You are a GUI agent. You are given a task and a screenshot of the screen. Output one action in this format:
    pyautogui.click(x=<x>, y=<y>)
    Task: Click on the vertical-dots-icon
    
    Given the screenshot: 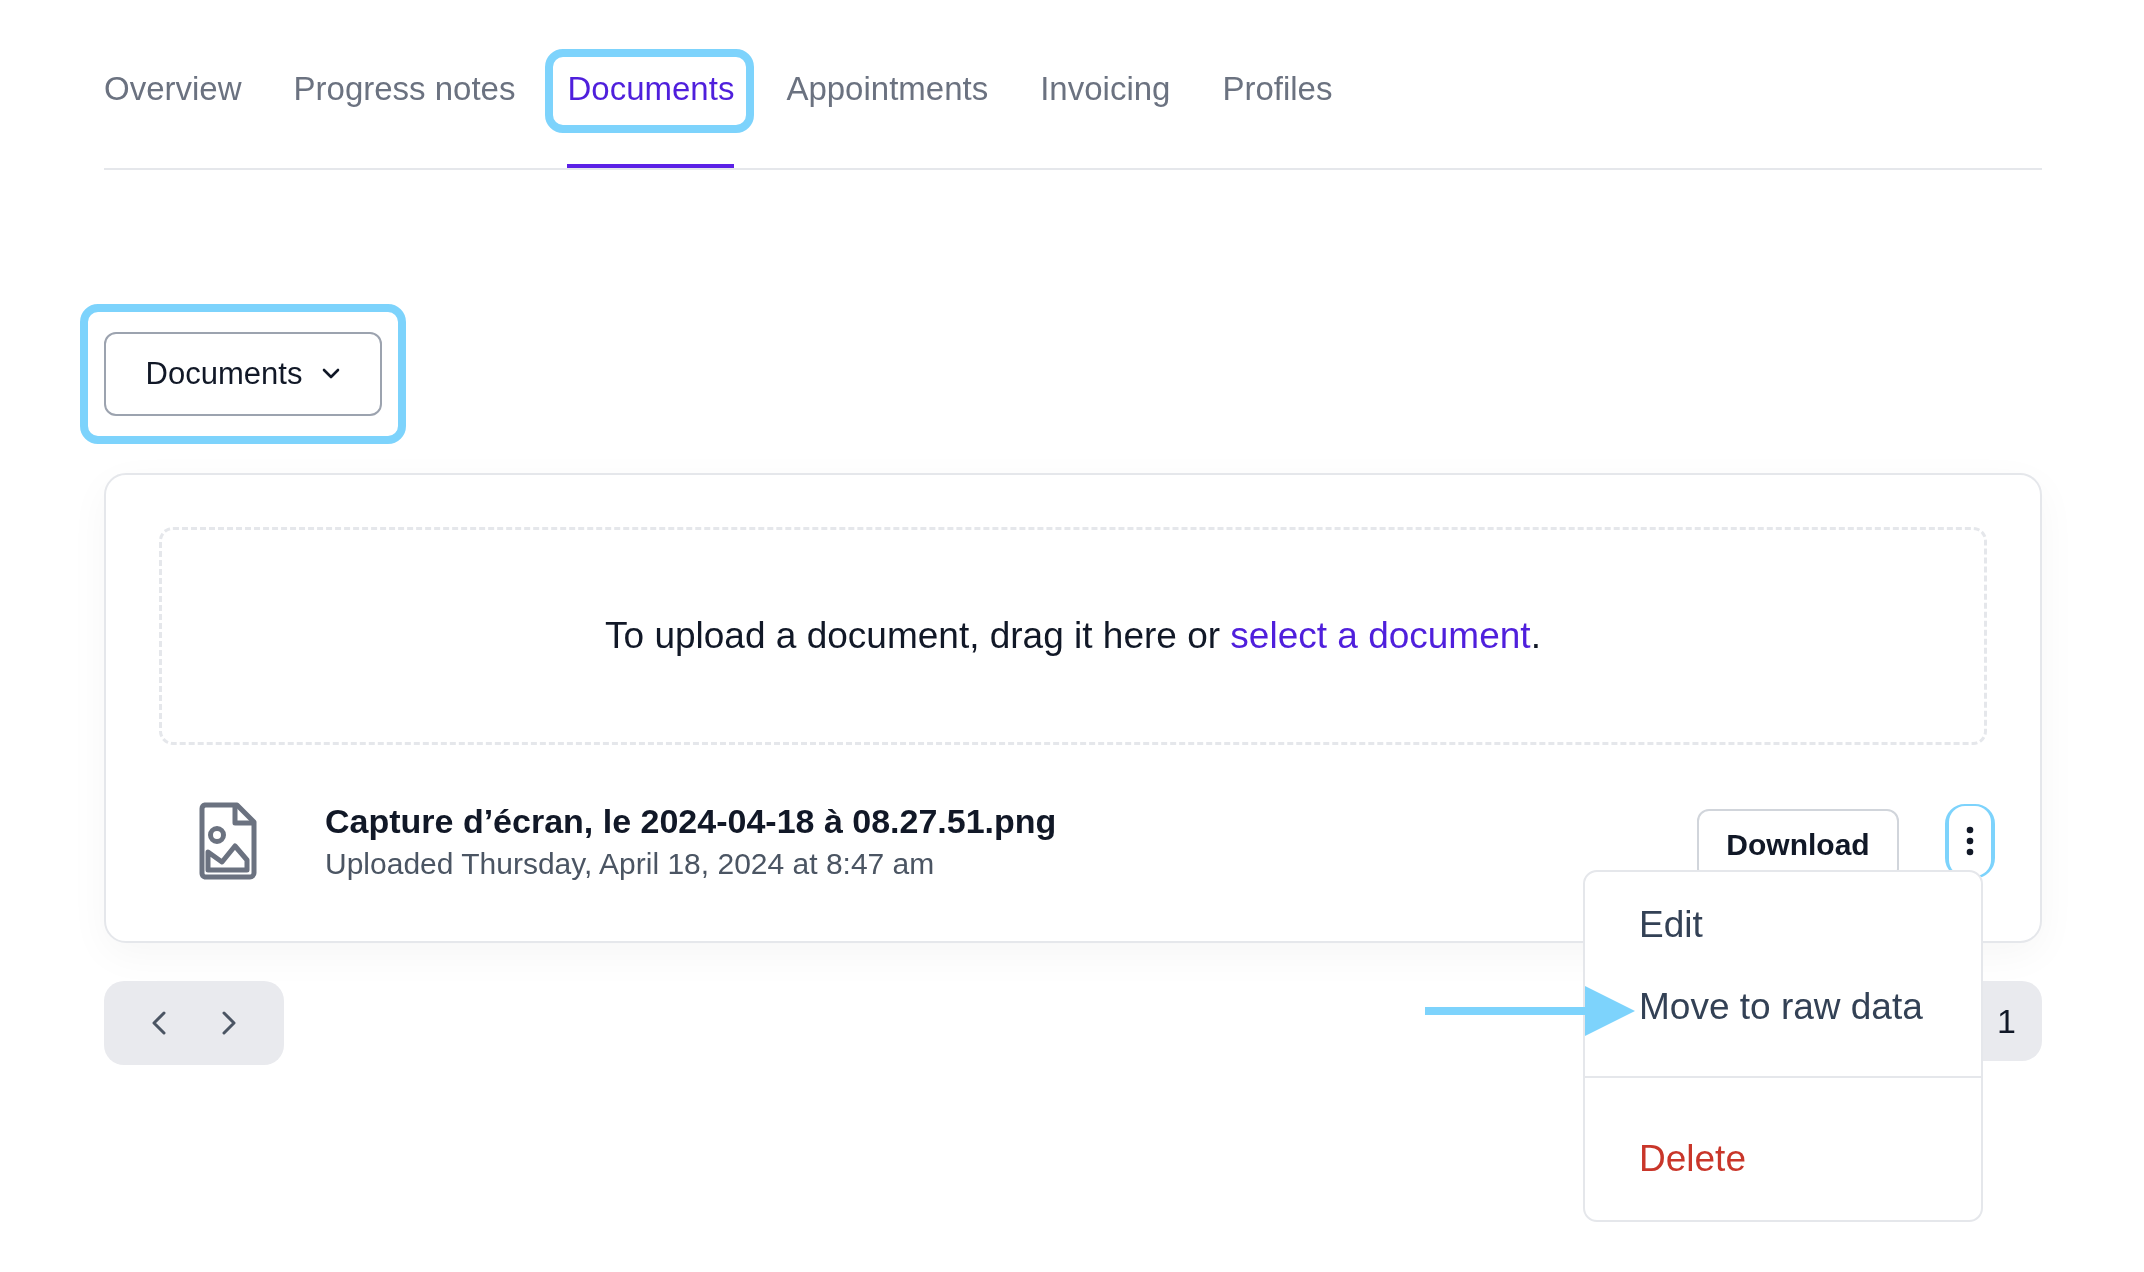 What is the action you would take?
    pyautogui.click(x=1970, y=841)
    